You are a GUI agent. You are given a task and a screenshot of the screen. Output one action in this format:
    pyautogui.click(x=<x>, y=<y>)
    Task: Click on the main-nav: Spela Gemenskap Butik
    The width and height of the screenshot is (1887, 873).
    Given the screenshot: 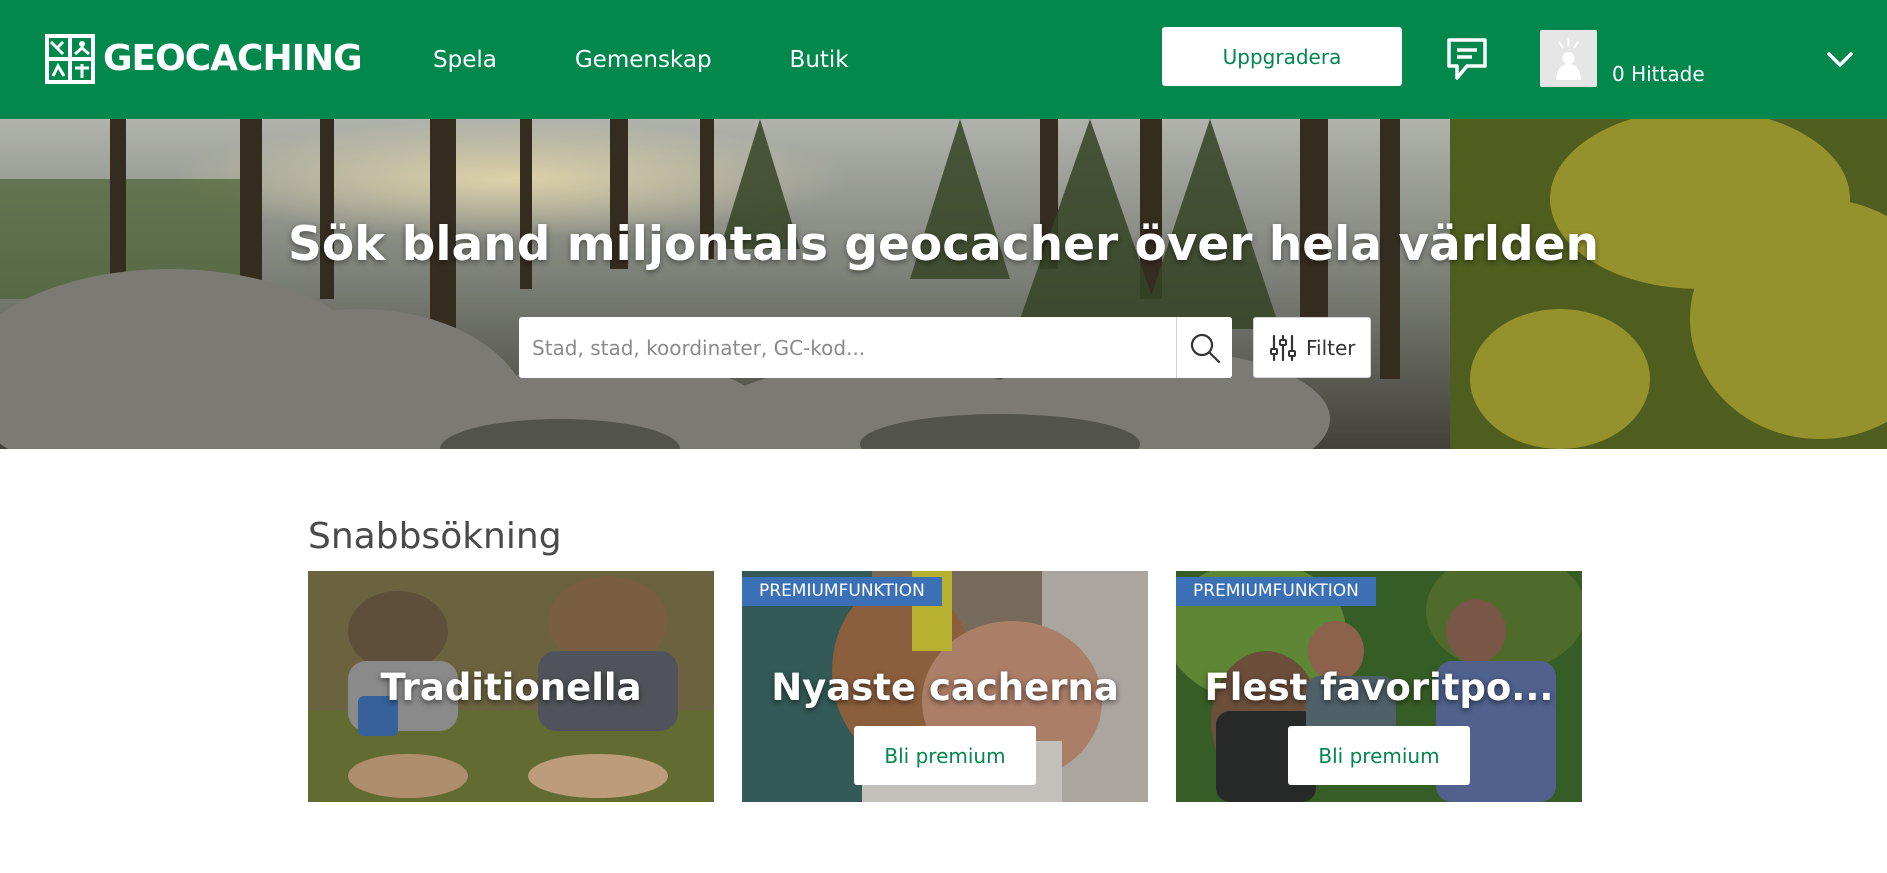 What is the action you would take?
    pyautogui.click(x=680, y=60)
    